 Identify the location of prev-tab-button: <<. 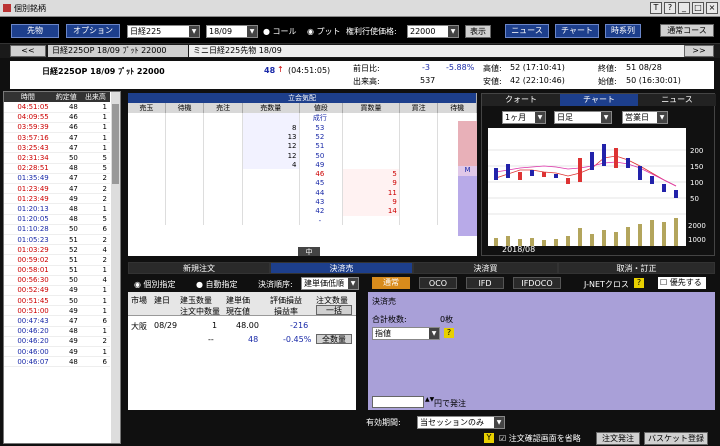
(28, 51).